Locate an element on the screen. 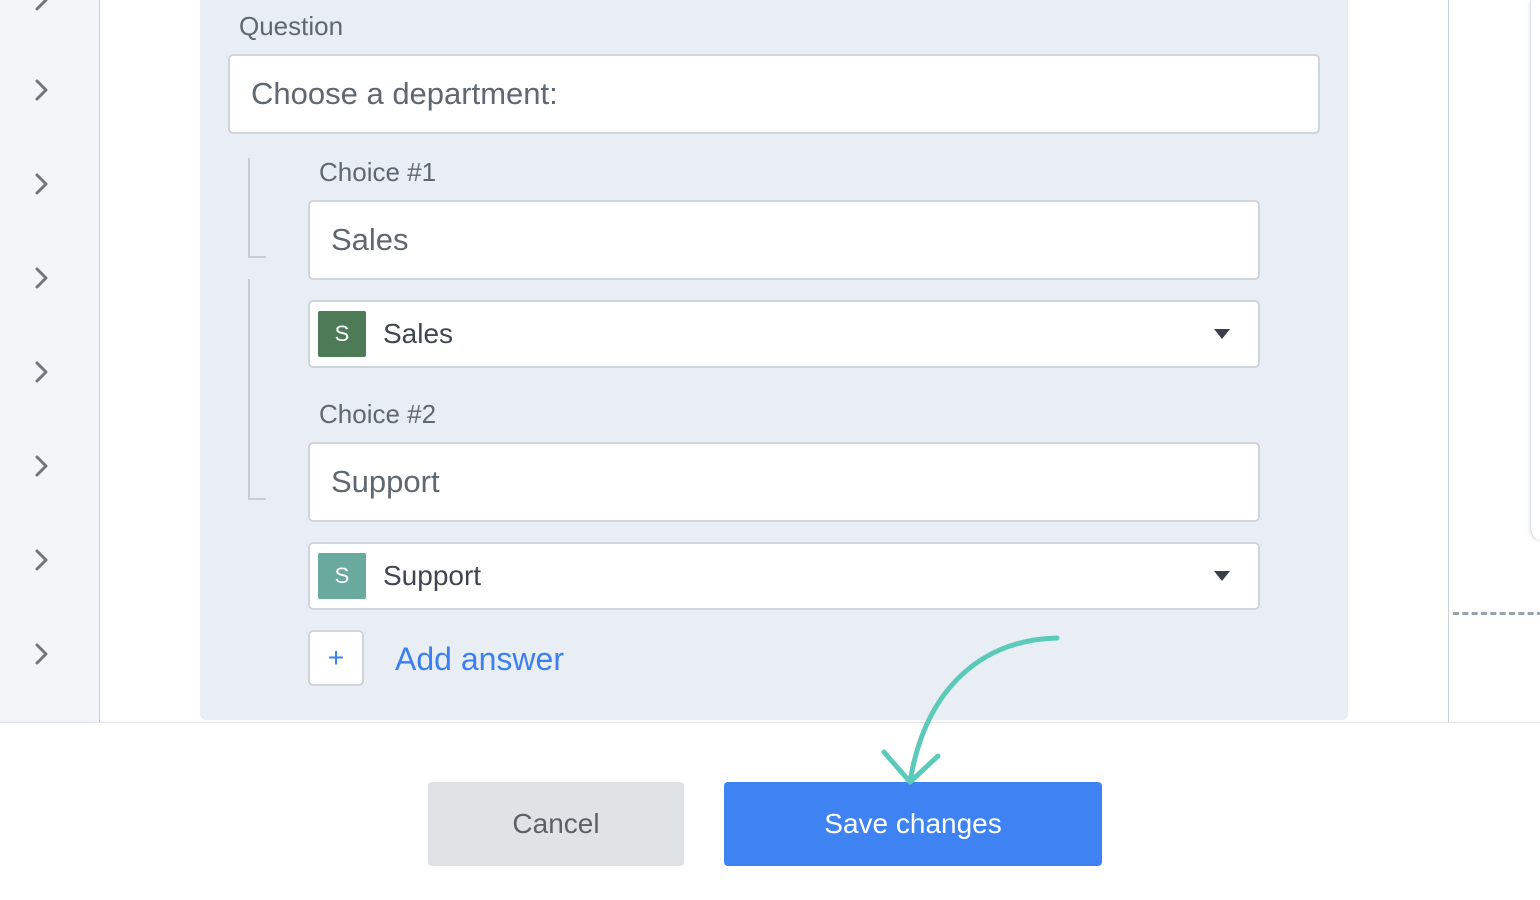 This screenshot has width=1540, height=900. choice-2-input-value: Support is located at coordinates (385, 481).